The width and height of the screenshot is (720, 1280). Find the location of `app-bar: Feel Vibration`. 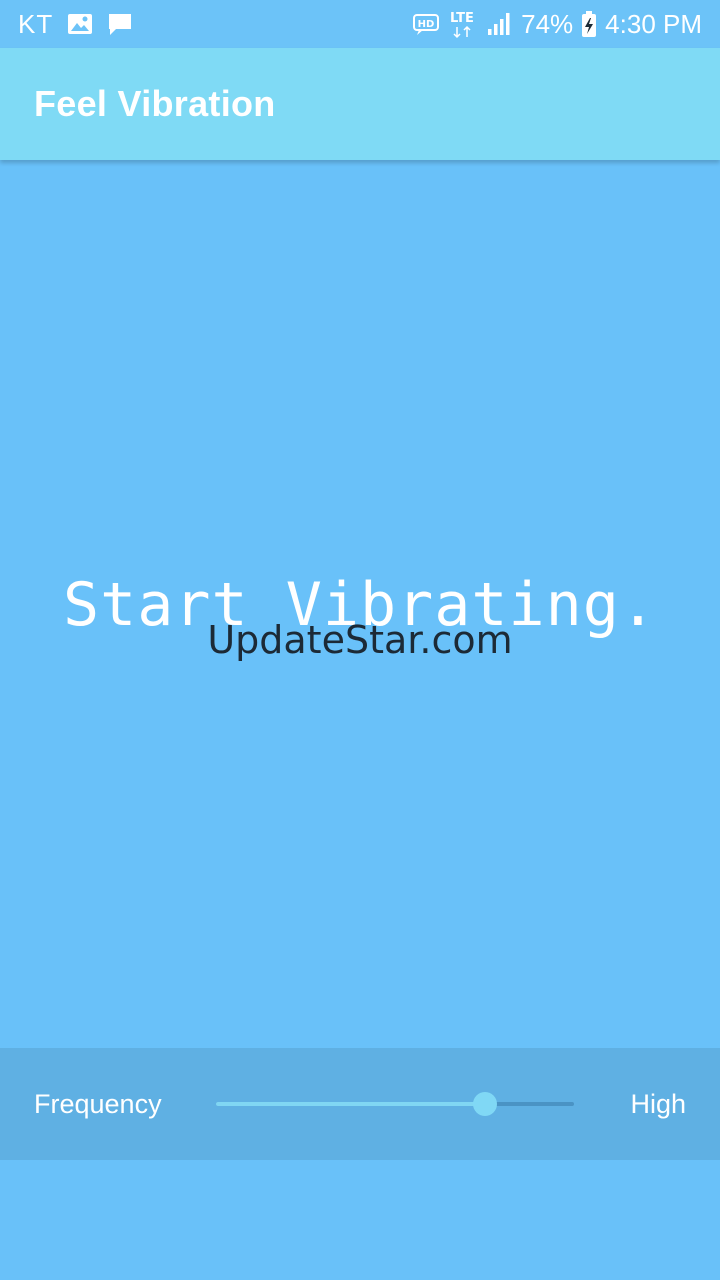

app-bar: Feel Vibration is located at coordinates (360, 104).